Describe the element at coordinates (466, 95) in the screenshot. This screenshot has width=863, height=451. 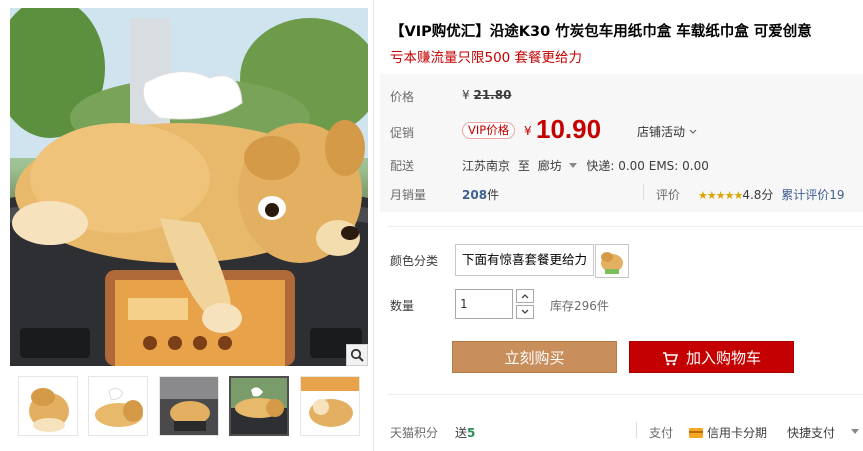
I see `currency-symbol: ¥` at that location.